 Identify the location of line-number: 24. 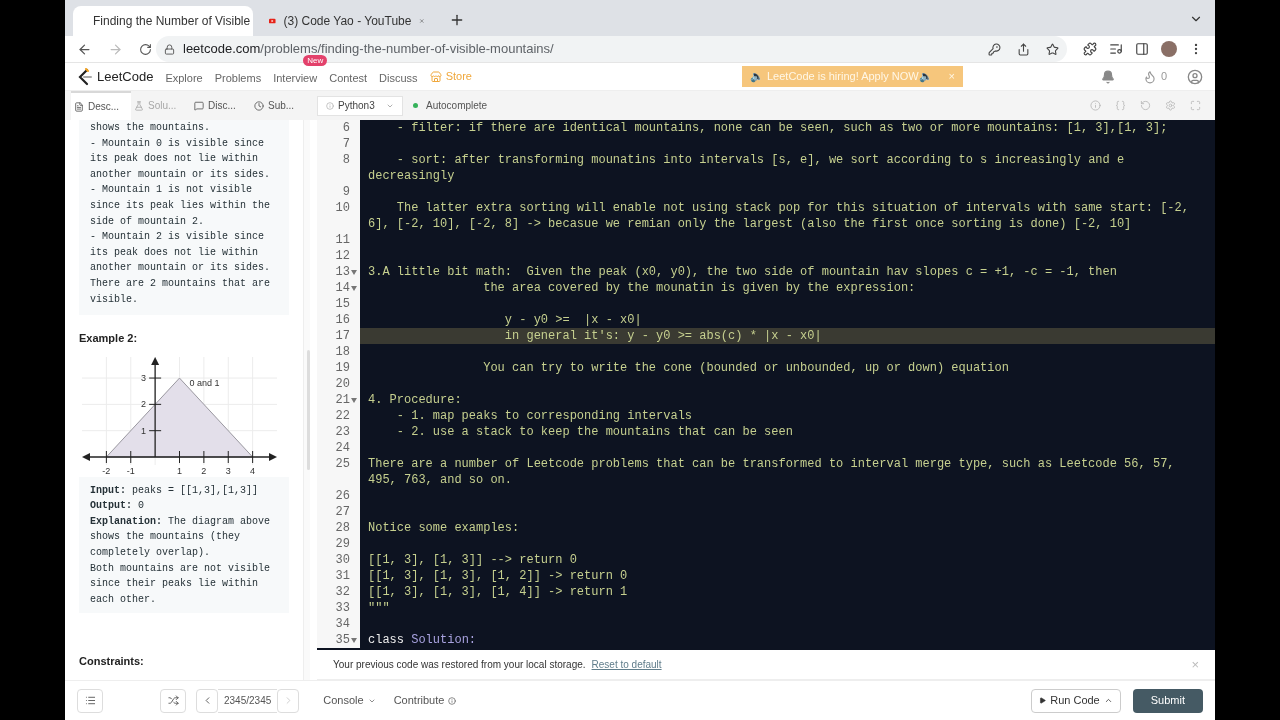
(342, 448).